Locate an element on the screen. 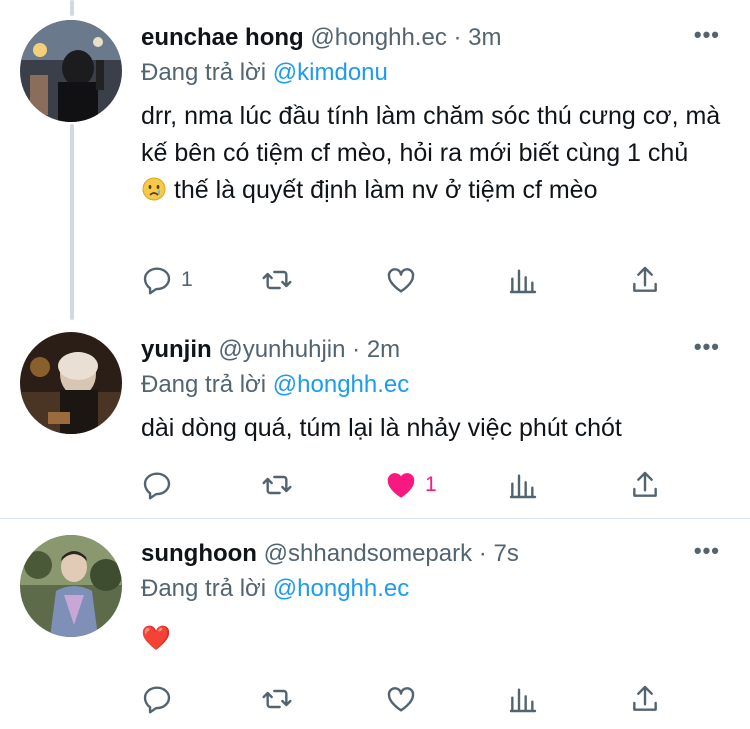 The width and height of the screenshot is (750, 729). tweet-text: ❤️ is located at coordinates (156, 638).